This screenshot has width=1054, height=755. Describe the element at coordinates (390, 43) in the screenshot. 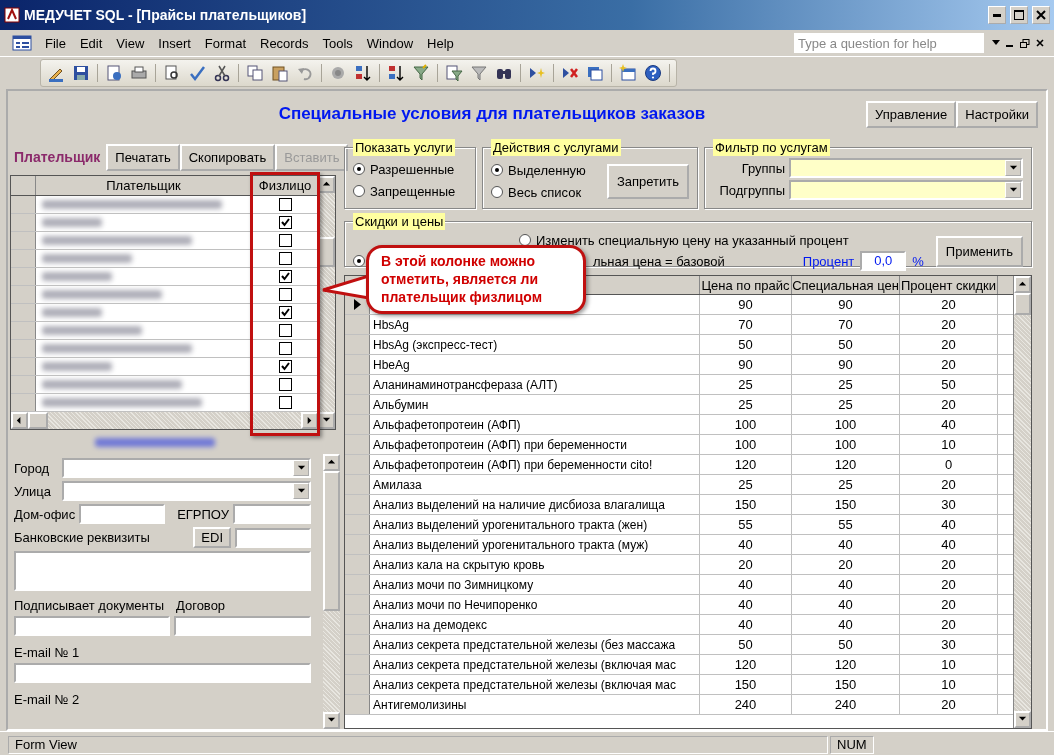

I see `menu-item: Window` at that location.